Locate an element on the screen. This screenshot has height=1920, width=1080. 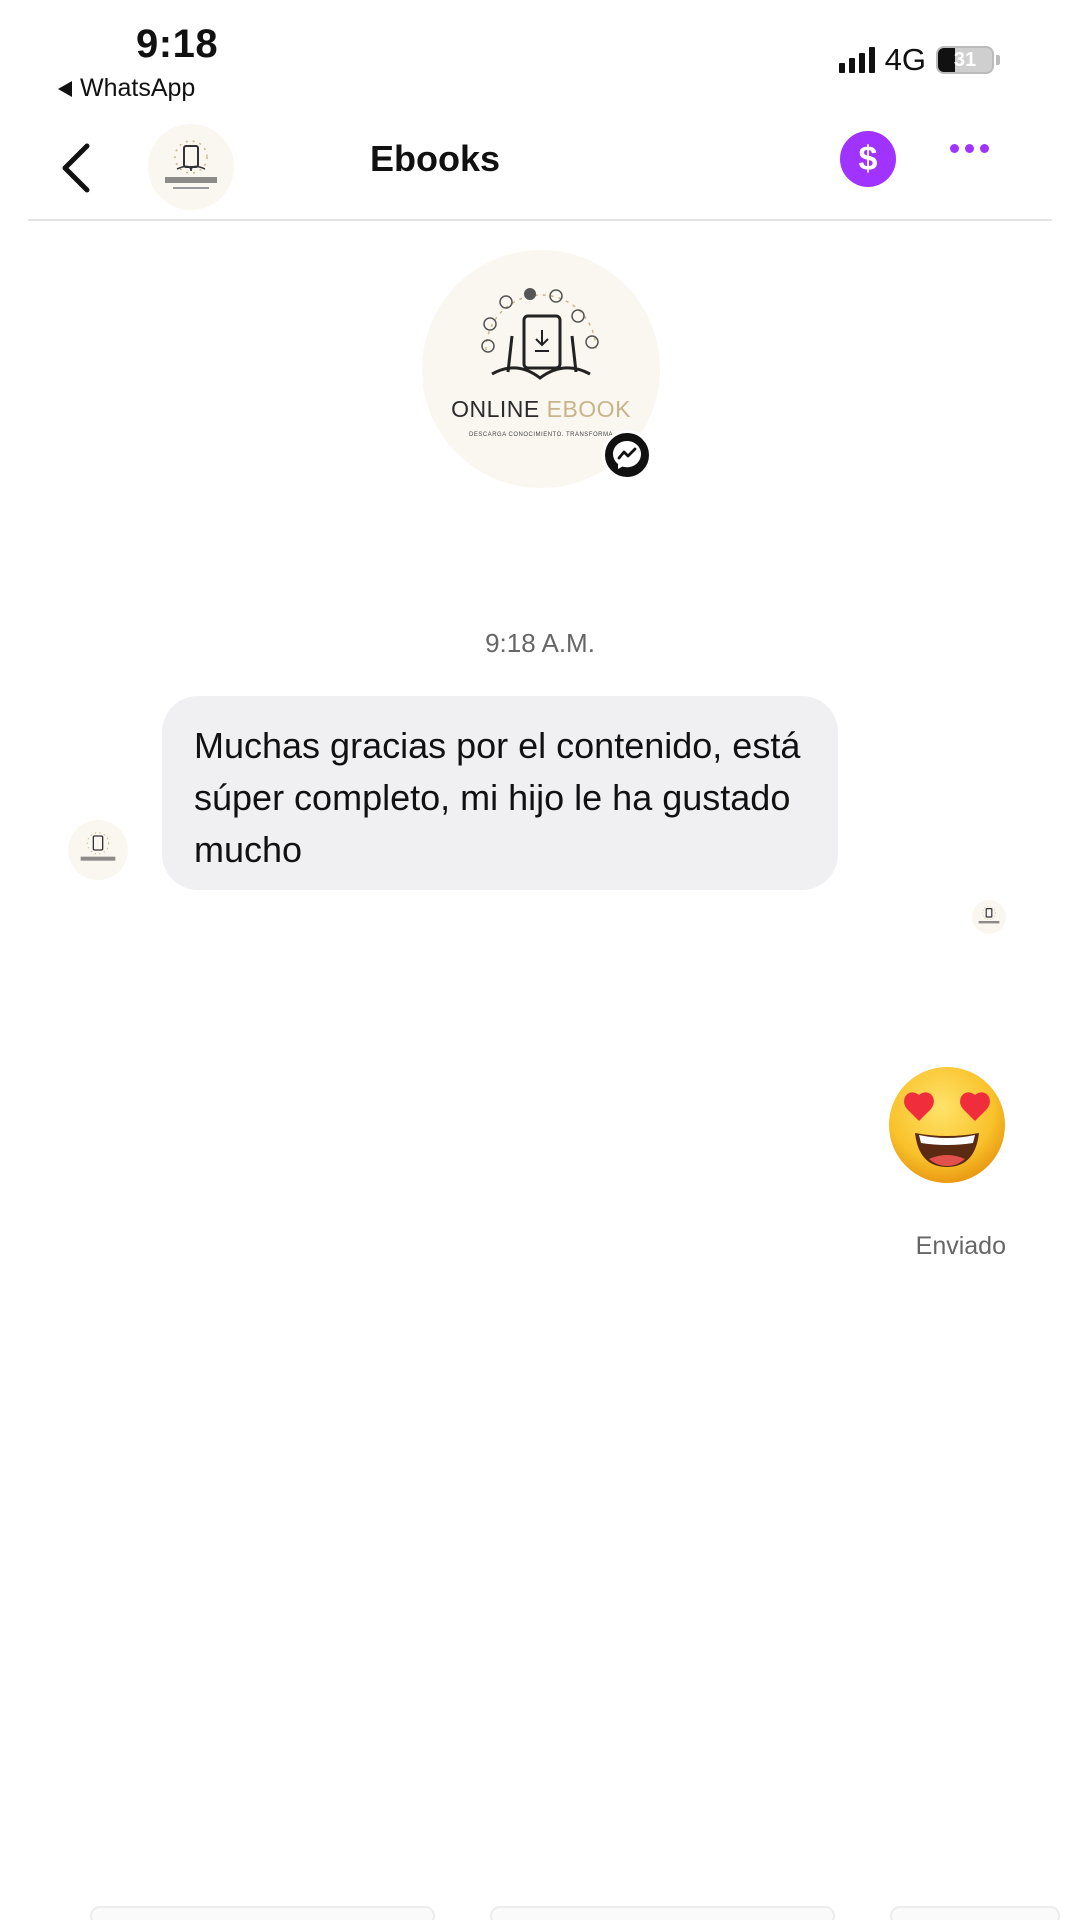
more-options-button is located at coordinates (969, 148).